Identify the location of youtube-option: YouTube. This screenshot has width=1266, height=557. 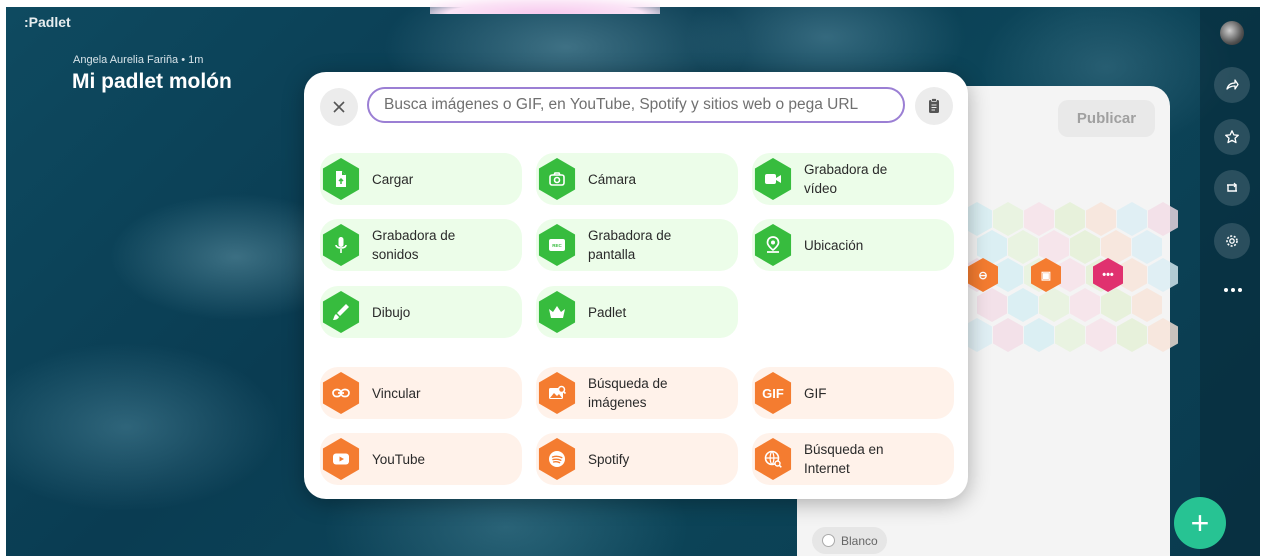
(421, 459).